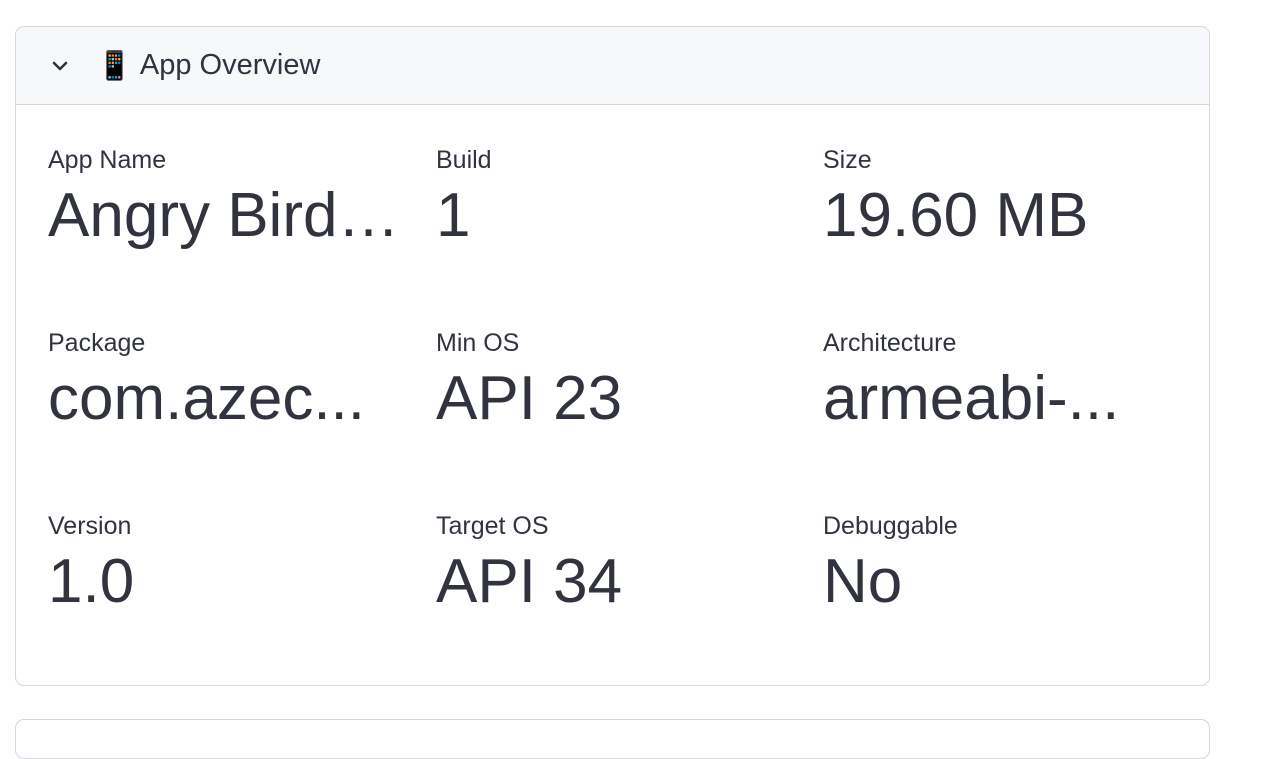 Image resolution: width=1282 pixels, height=759 pixels. What do you see at coordinates (225, 215) in the screenshot?
I see `metric-value: Angry Birds 2` at bounding box center [225, 215].